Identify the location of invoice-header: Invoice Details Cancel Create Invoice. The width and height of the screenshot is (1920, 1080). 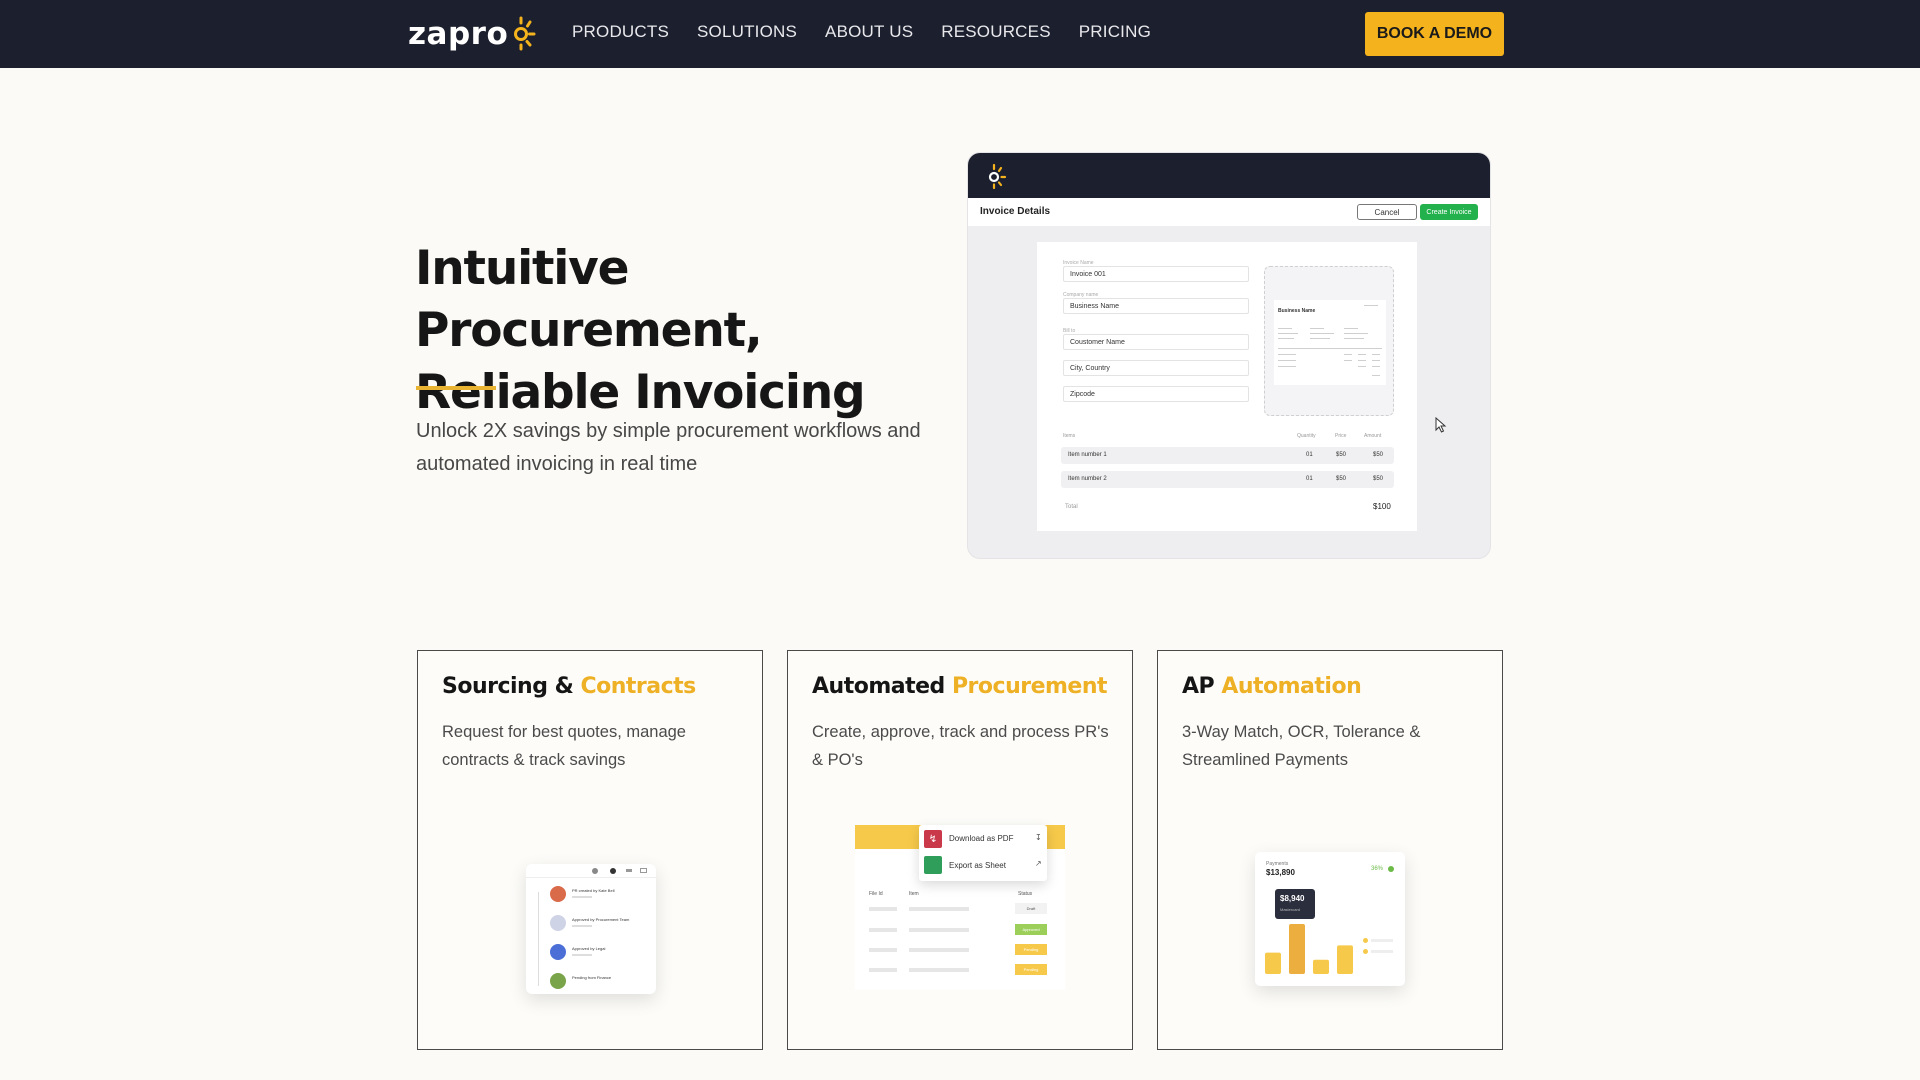
(1229, 212).